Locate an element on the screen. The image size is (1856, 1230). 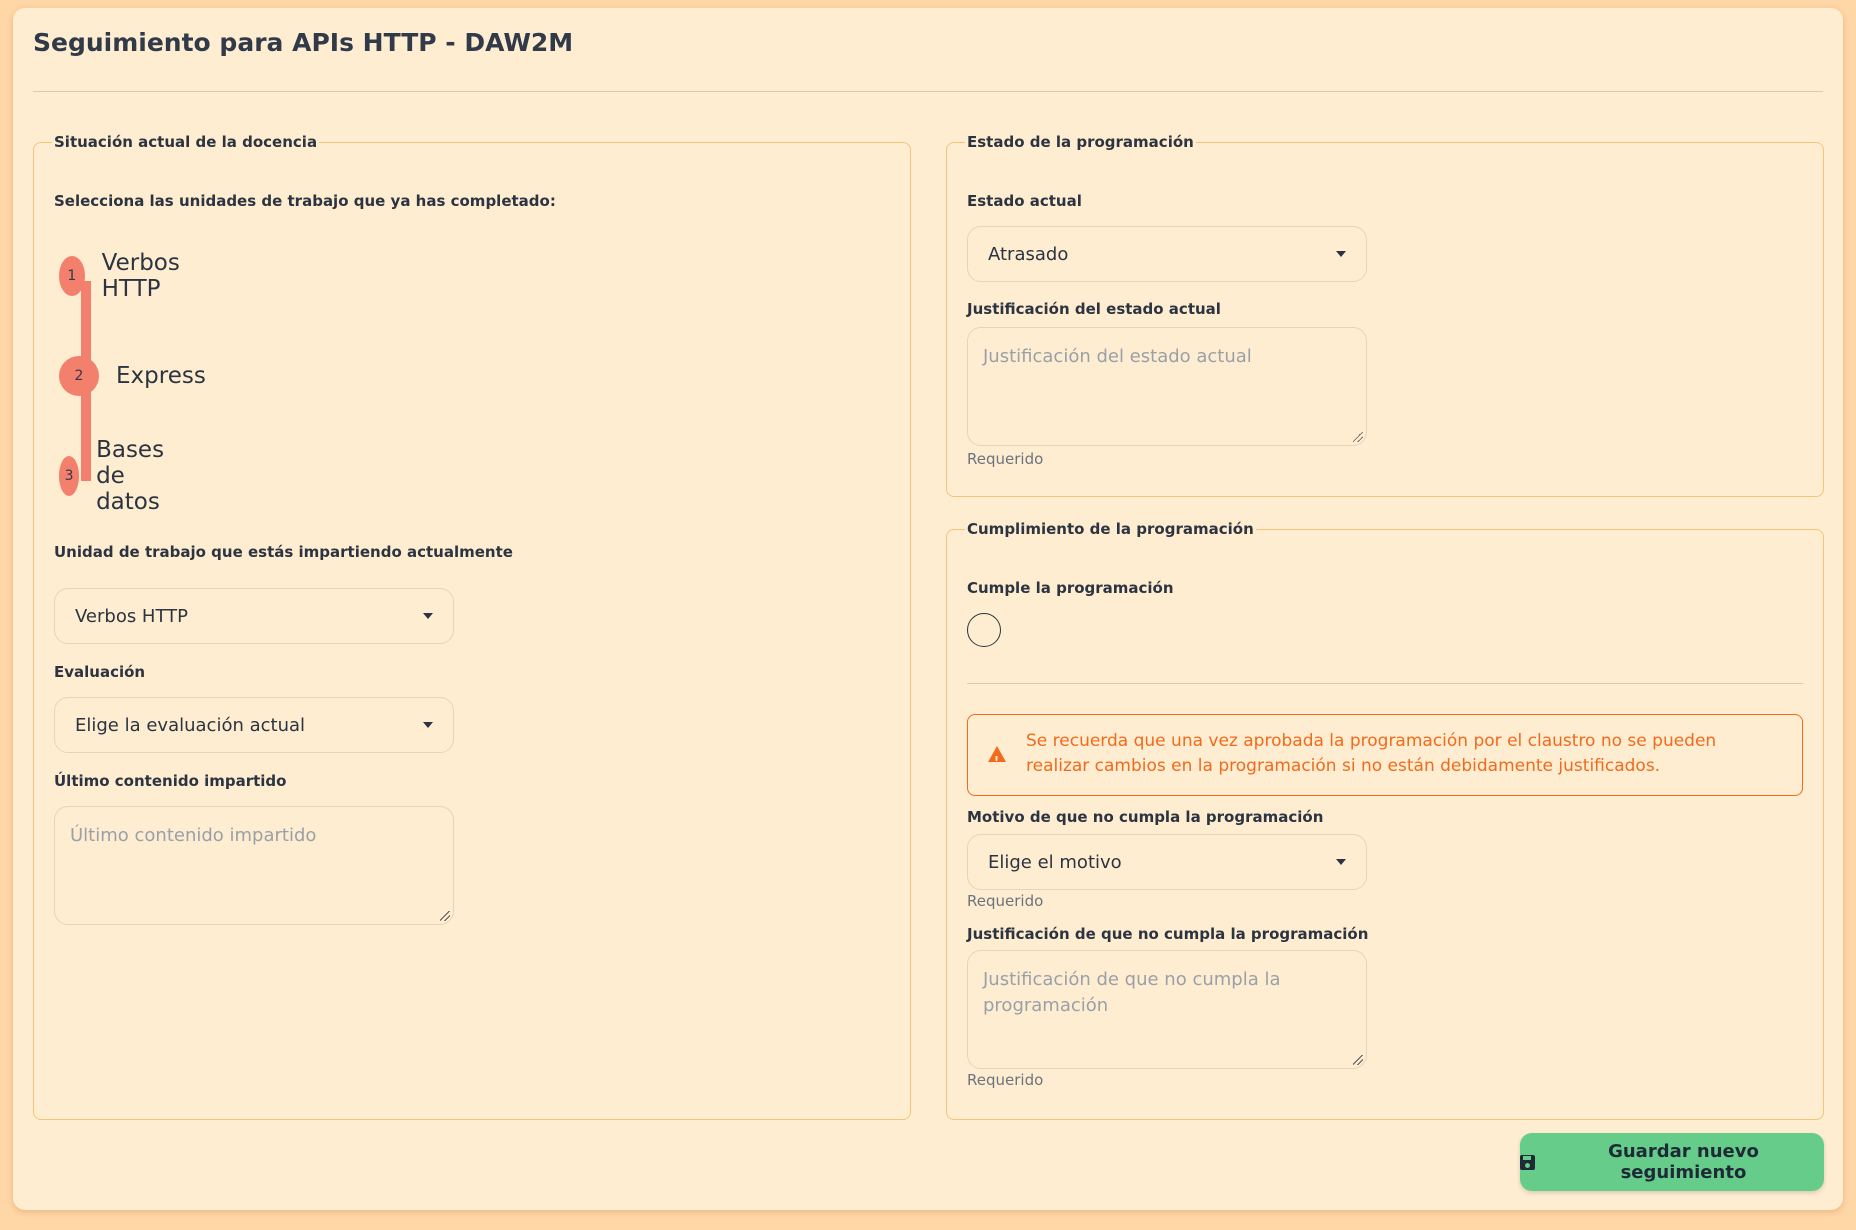
program-status-legend: Estado de la programación is located at coordinates (1080, 142).